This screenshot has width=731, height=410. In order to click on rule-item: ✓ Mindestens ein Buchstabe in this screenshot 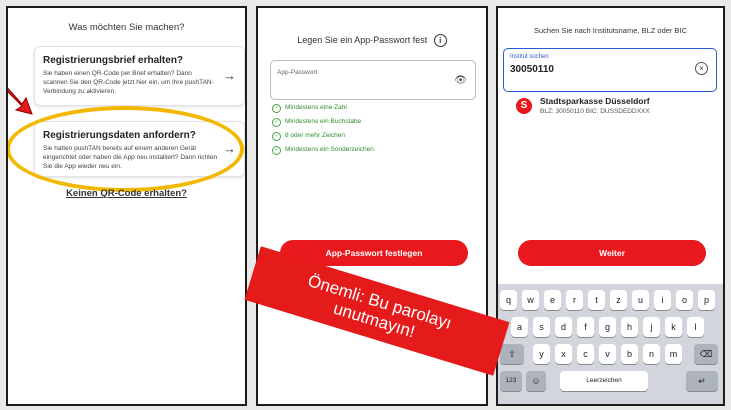, I will do `click(323, 122)`.